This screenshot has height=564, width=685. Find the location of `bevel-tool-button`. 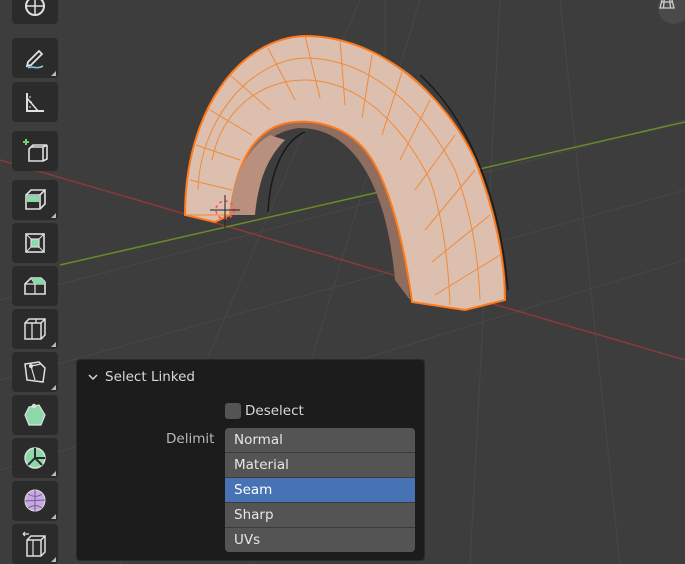

bevel-tool-button is located at coordinates (35, 286).